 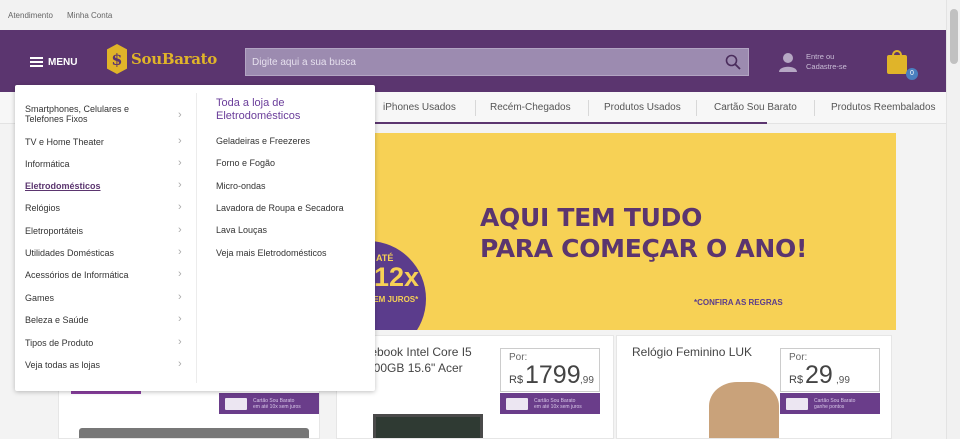 I want to click on menu-item-smartphones: Smartphones, Celulares e Telefones Fixos, so click(x=107, y=114).